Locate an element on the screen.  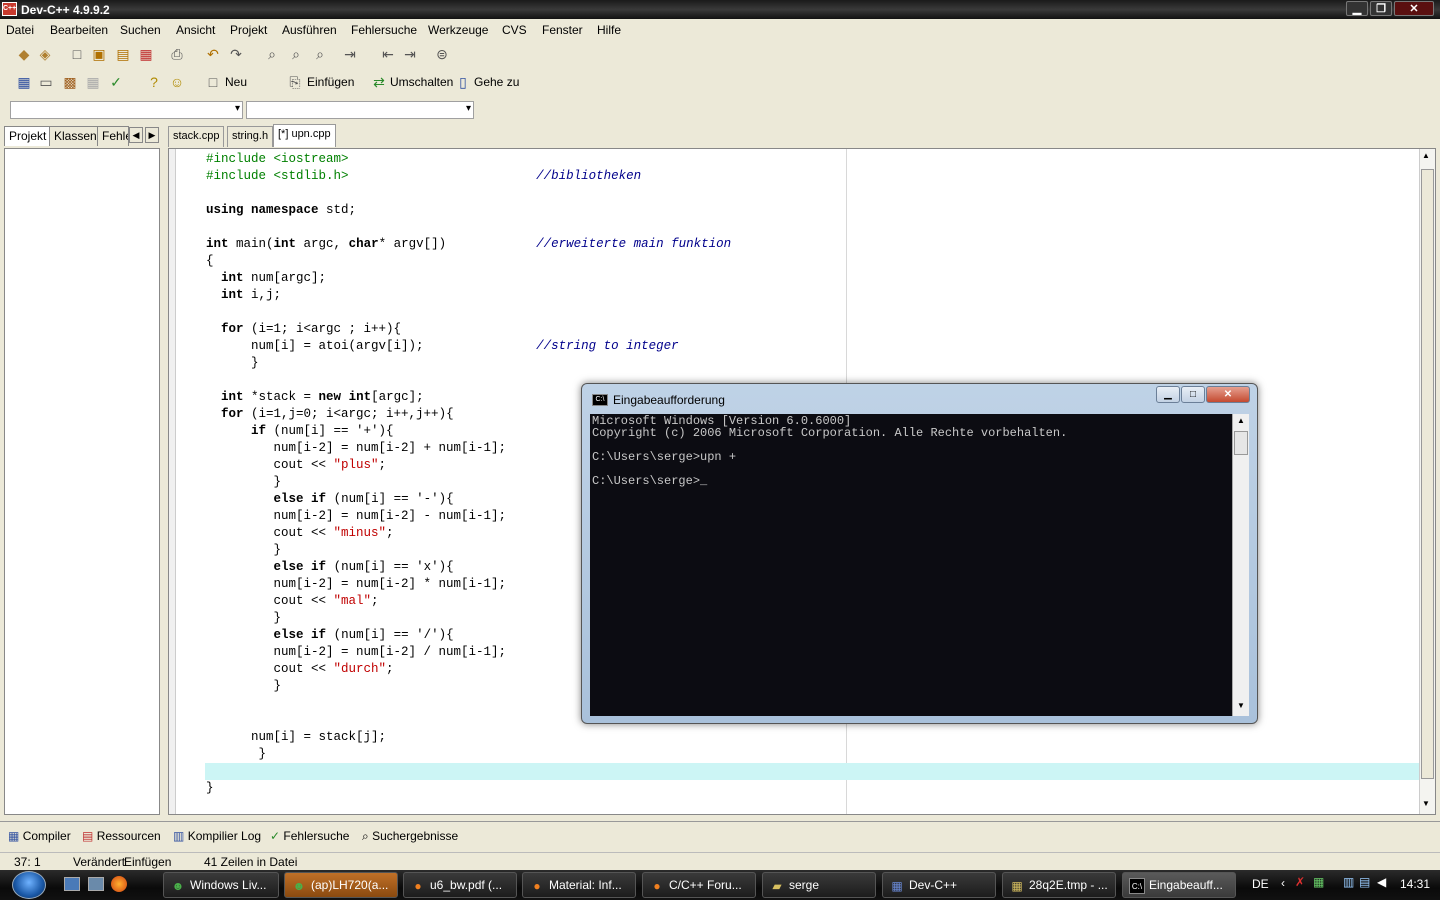
find-icon: ⌕ is located at coordinates (272, 54).